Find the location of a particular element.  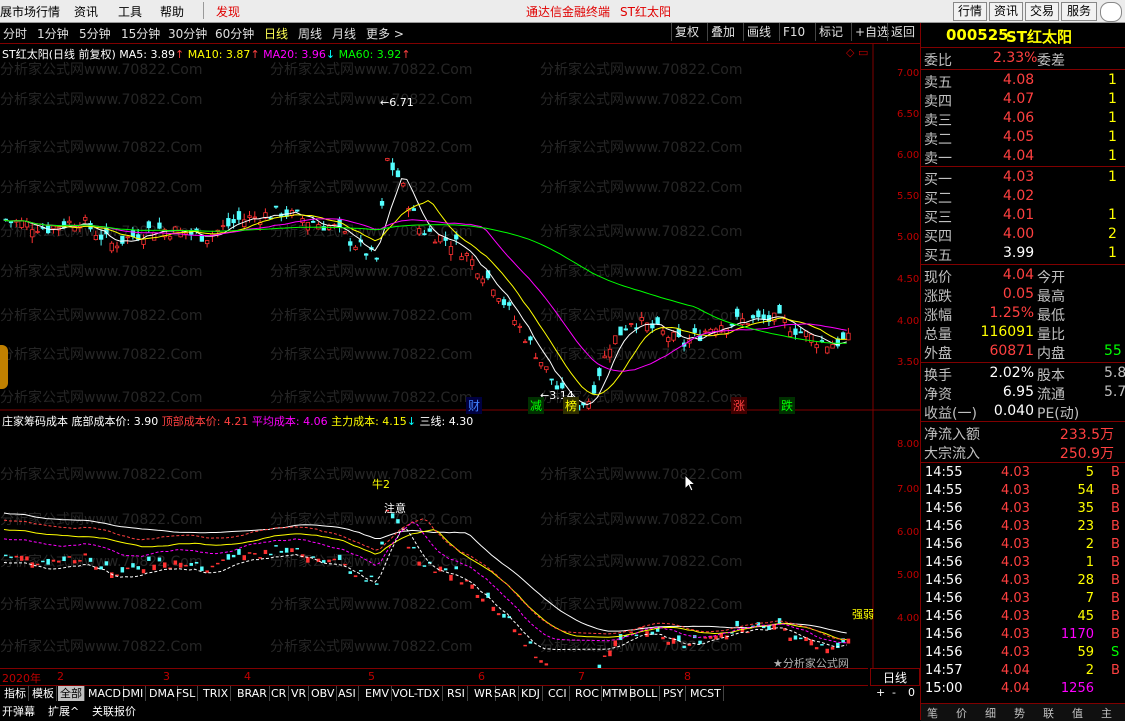

period-week: 周线 is located at coordinates (310, 33).